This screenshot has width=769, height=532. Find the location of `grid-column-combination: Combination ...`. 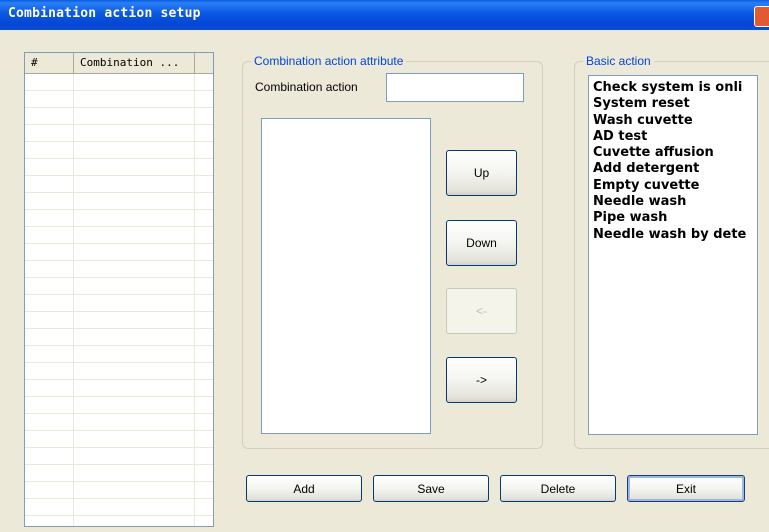

grid-column-combination: Combination ... is located at coordinates (134, 63).